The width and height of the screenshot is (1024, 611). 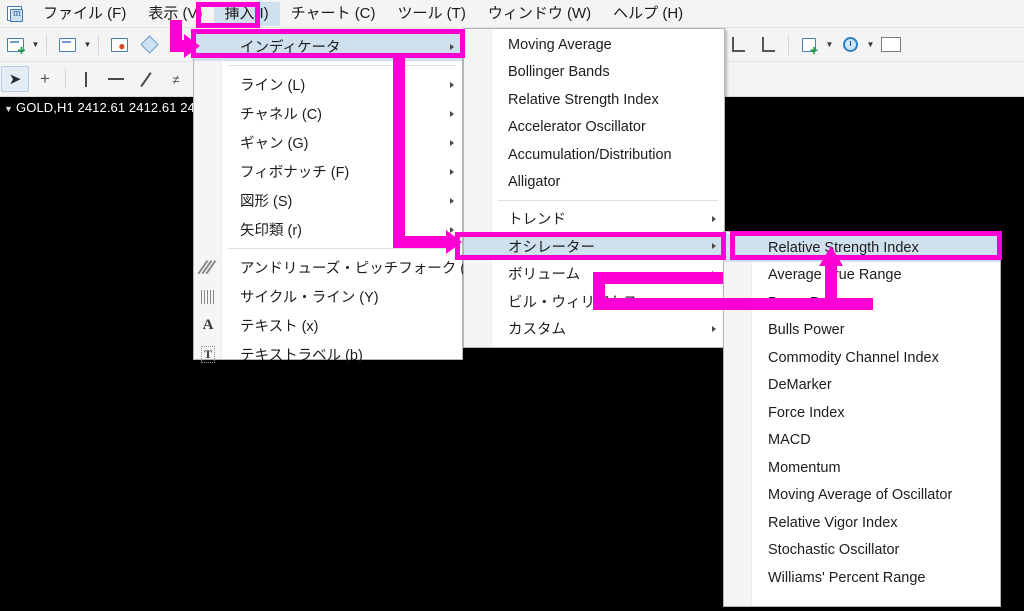 What do you see at coordinates (738, 45) in the screenshot?
I see `shift-end-icon` at bounding box center [738, 45].